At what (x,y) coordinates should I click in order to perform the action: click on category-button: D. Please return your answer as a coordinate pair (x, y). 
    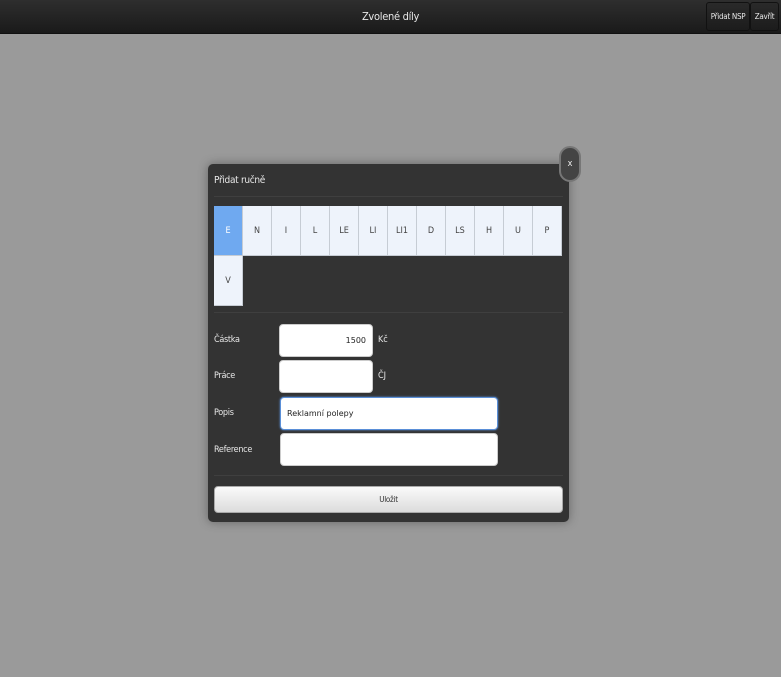
    Looking at the image, I should click on (431, 231).